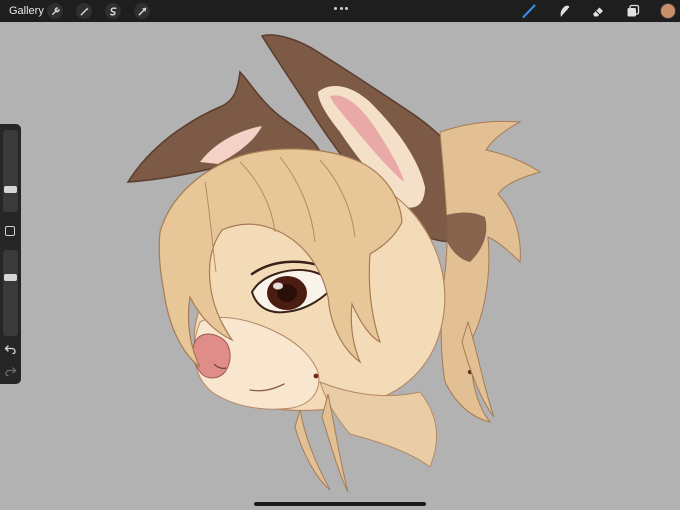  Describe the element at coordinates (142, 11) in the screenshot. I see `transform-icon` at that location.